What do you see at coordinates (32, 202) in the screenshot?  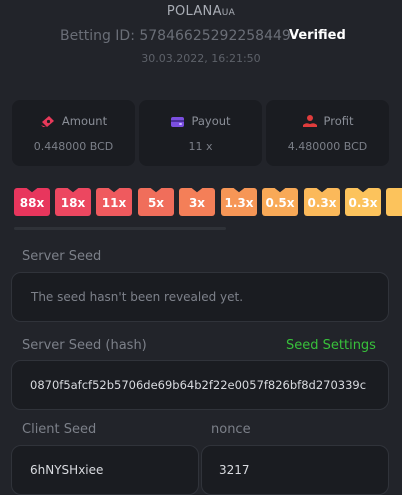 I see `multiplier-pill: 88x` at bounding box center [32, 202].